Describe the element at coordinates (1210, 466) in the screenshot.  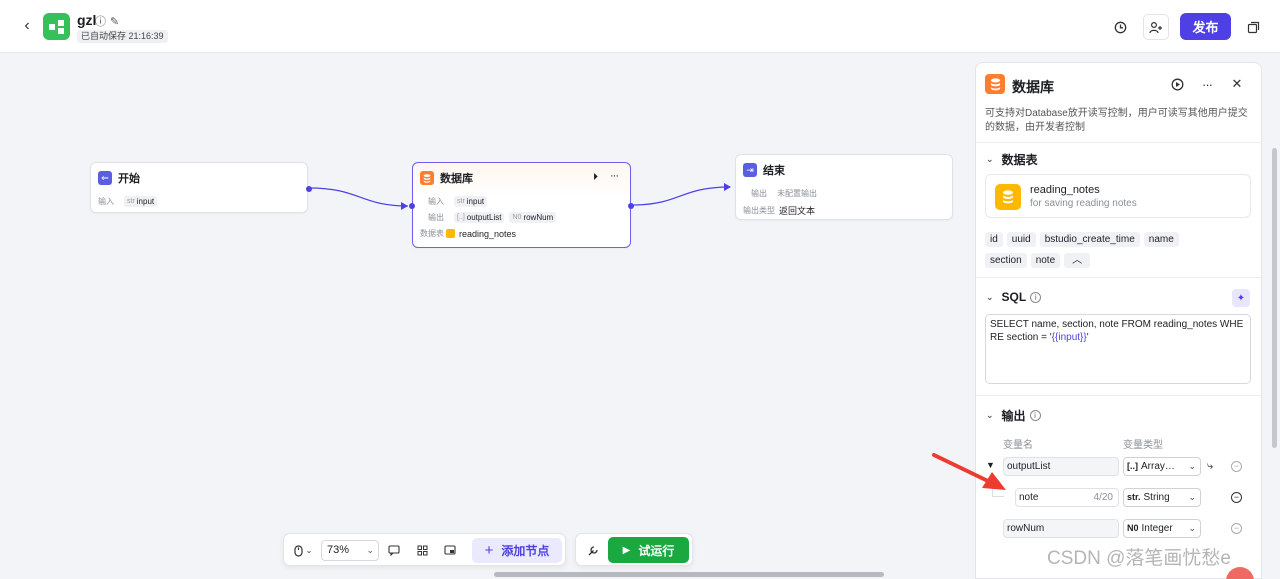
I see `add-child-icon: ⤷` at that location.